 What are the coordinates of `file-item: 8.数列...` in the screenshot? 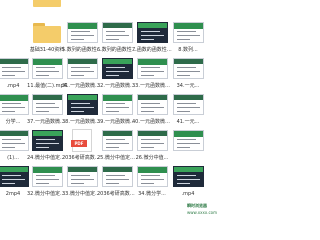 It's located at (188, 38).